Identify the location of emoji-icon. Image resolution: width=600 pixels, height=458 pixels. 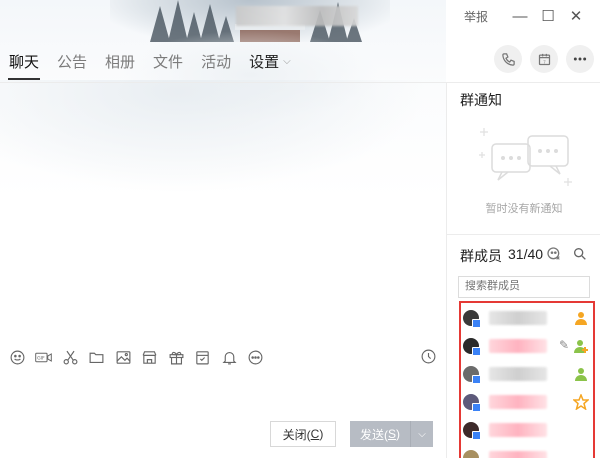
(17, 357).